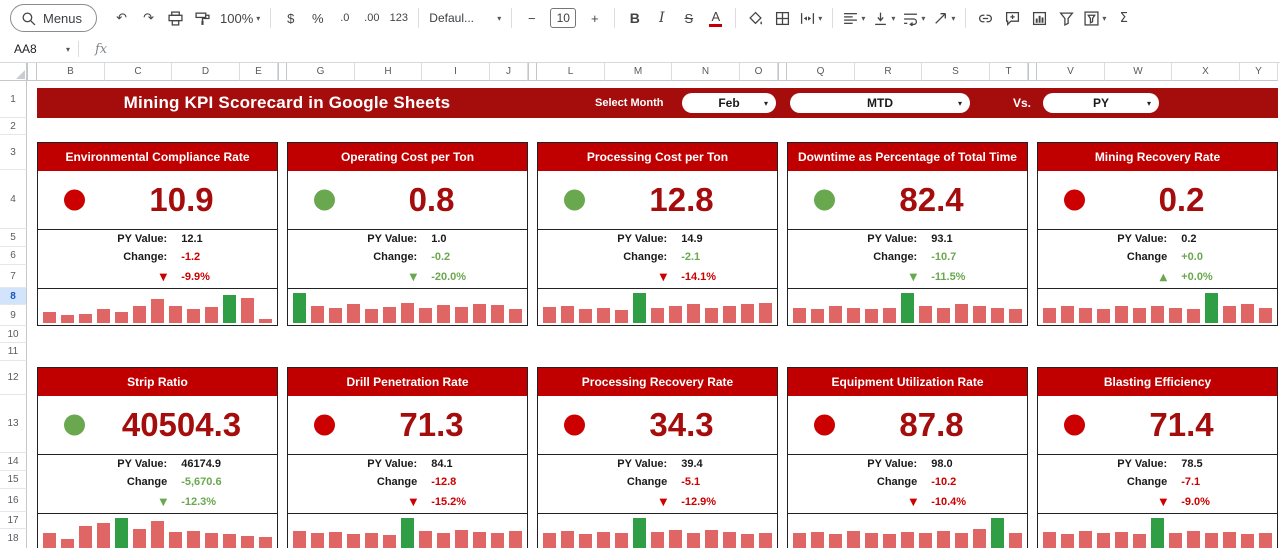  I want to click on pct-change-value: -20.0%, so click(449, 277).